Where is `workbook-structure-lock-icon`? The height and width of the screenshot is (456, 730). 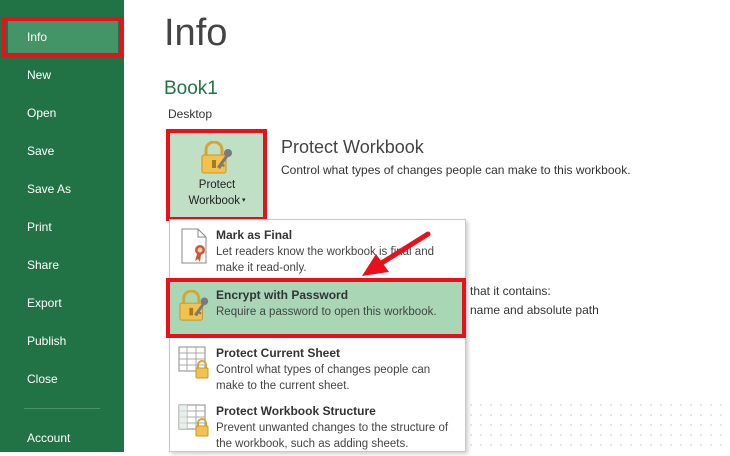 workbook-structure-lock-icon is located at coordinates (193, 420).